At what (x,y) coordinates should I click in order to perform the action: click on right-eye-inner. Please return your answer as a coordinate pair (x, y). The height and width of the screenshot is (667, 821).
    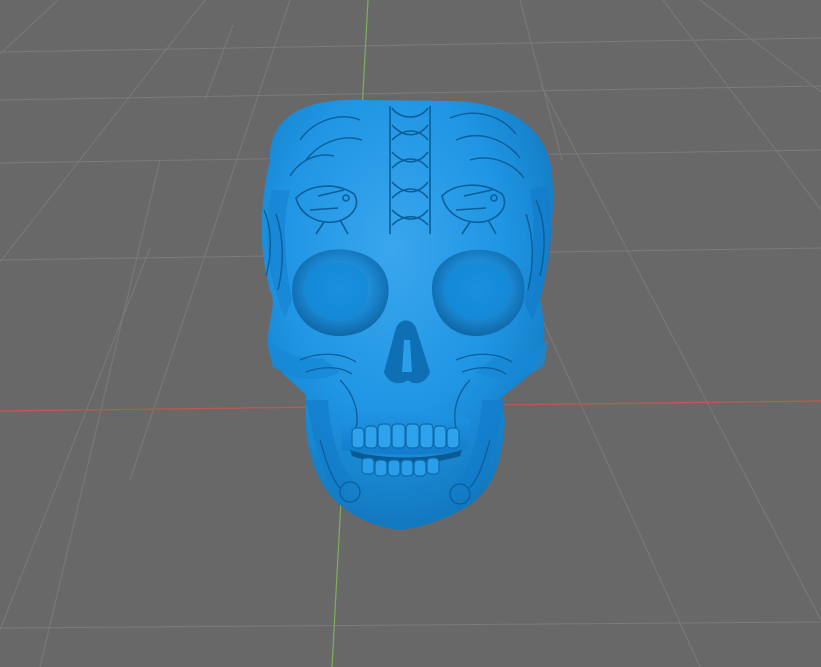
    Looking at the image, I should click on (477, 291).